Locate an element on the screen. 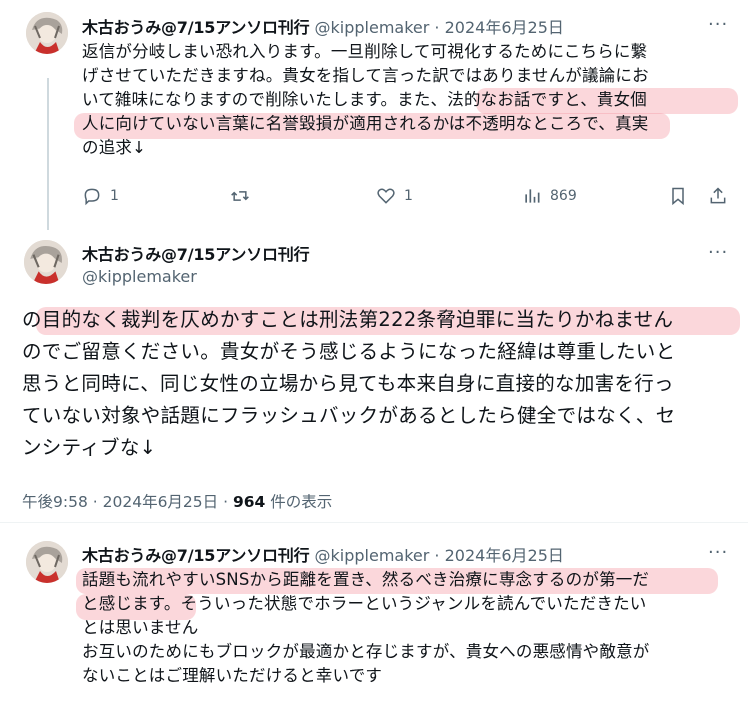 This screenshot has width=748, height=709. views-count: 964 is located at coordinates (249, 502).